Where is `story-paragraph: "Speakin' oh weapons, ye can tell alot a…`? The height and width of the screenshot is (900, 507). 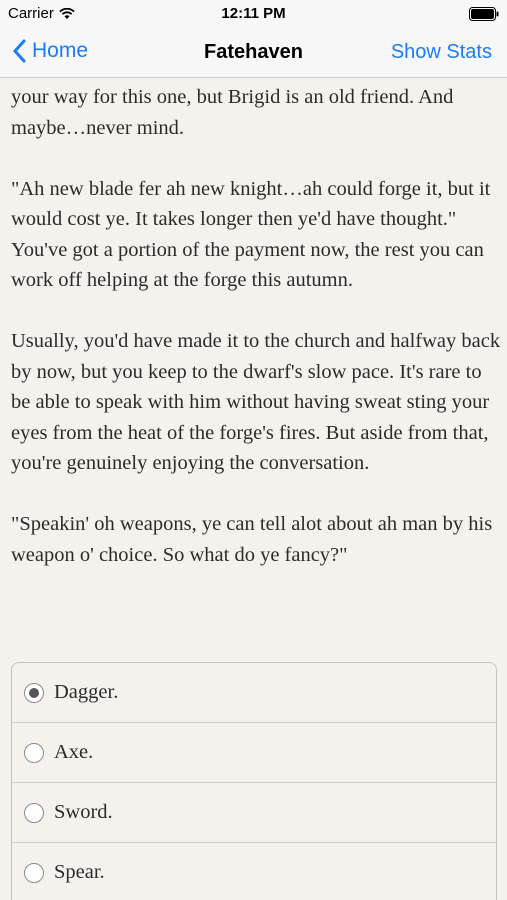
story-paragraph: "Speakin' oh weapons, ye can tell alot a… is located at coordinates (252, 539).